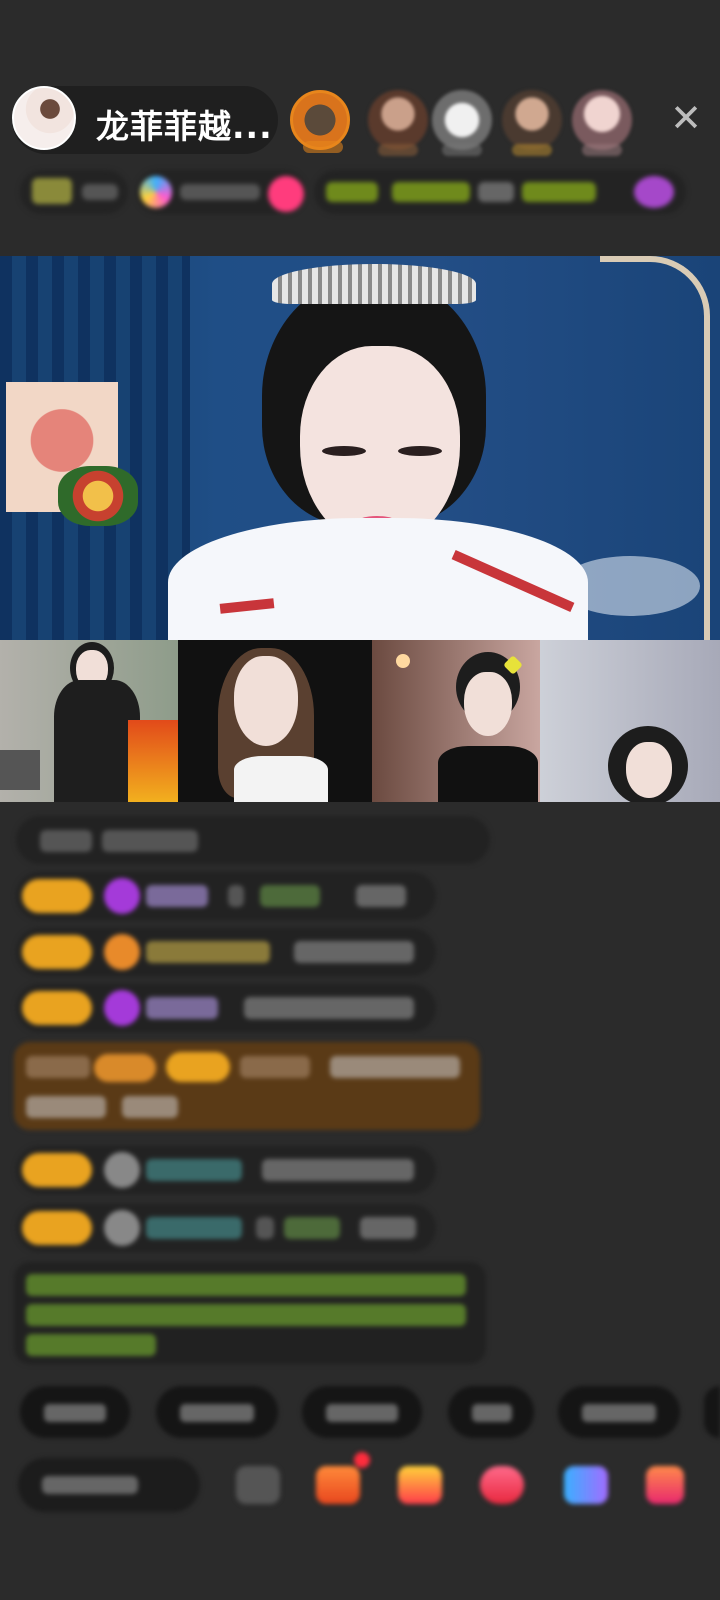  I want to click on chat-input, so click(109, 1485).